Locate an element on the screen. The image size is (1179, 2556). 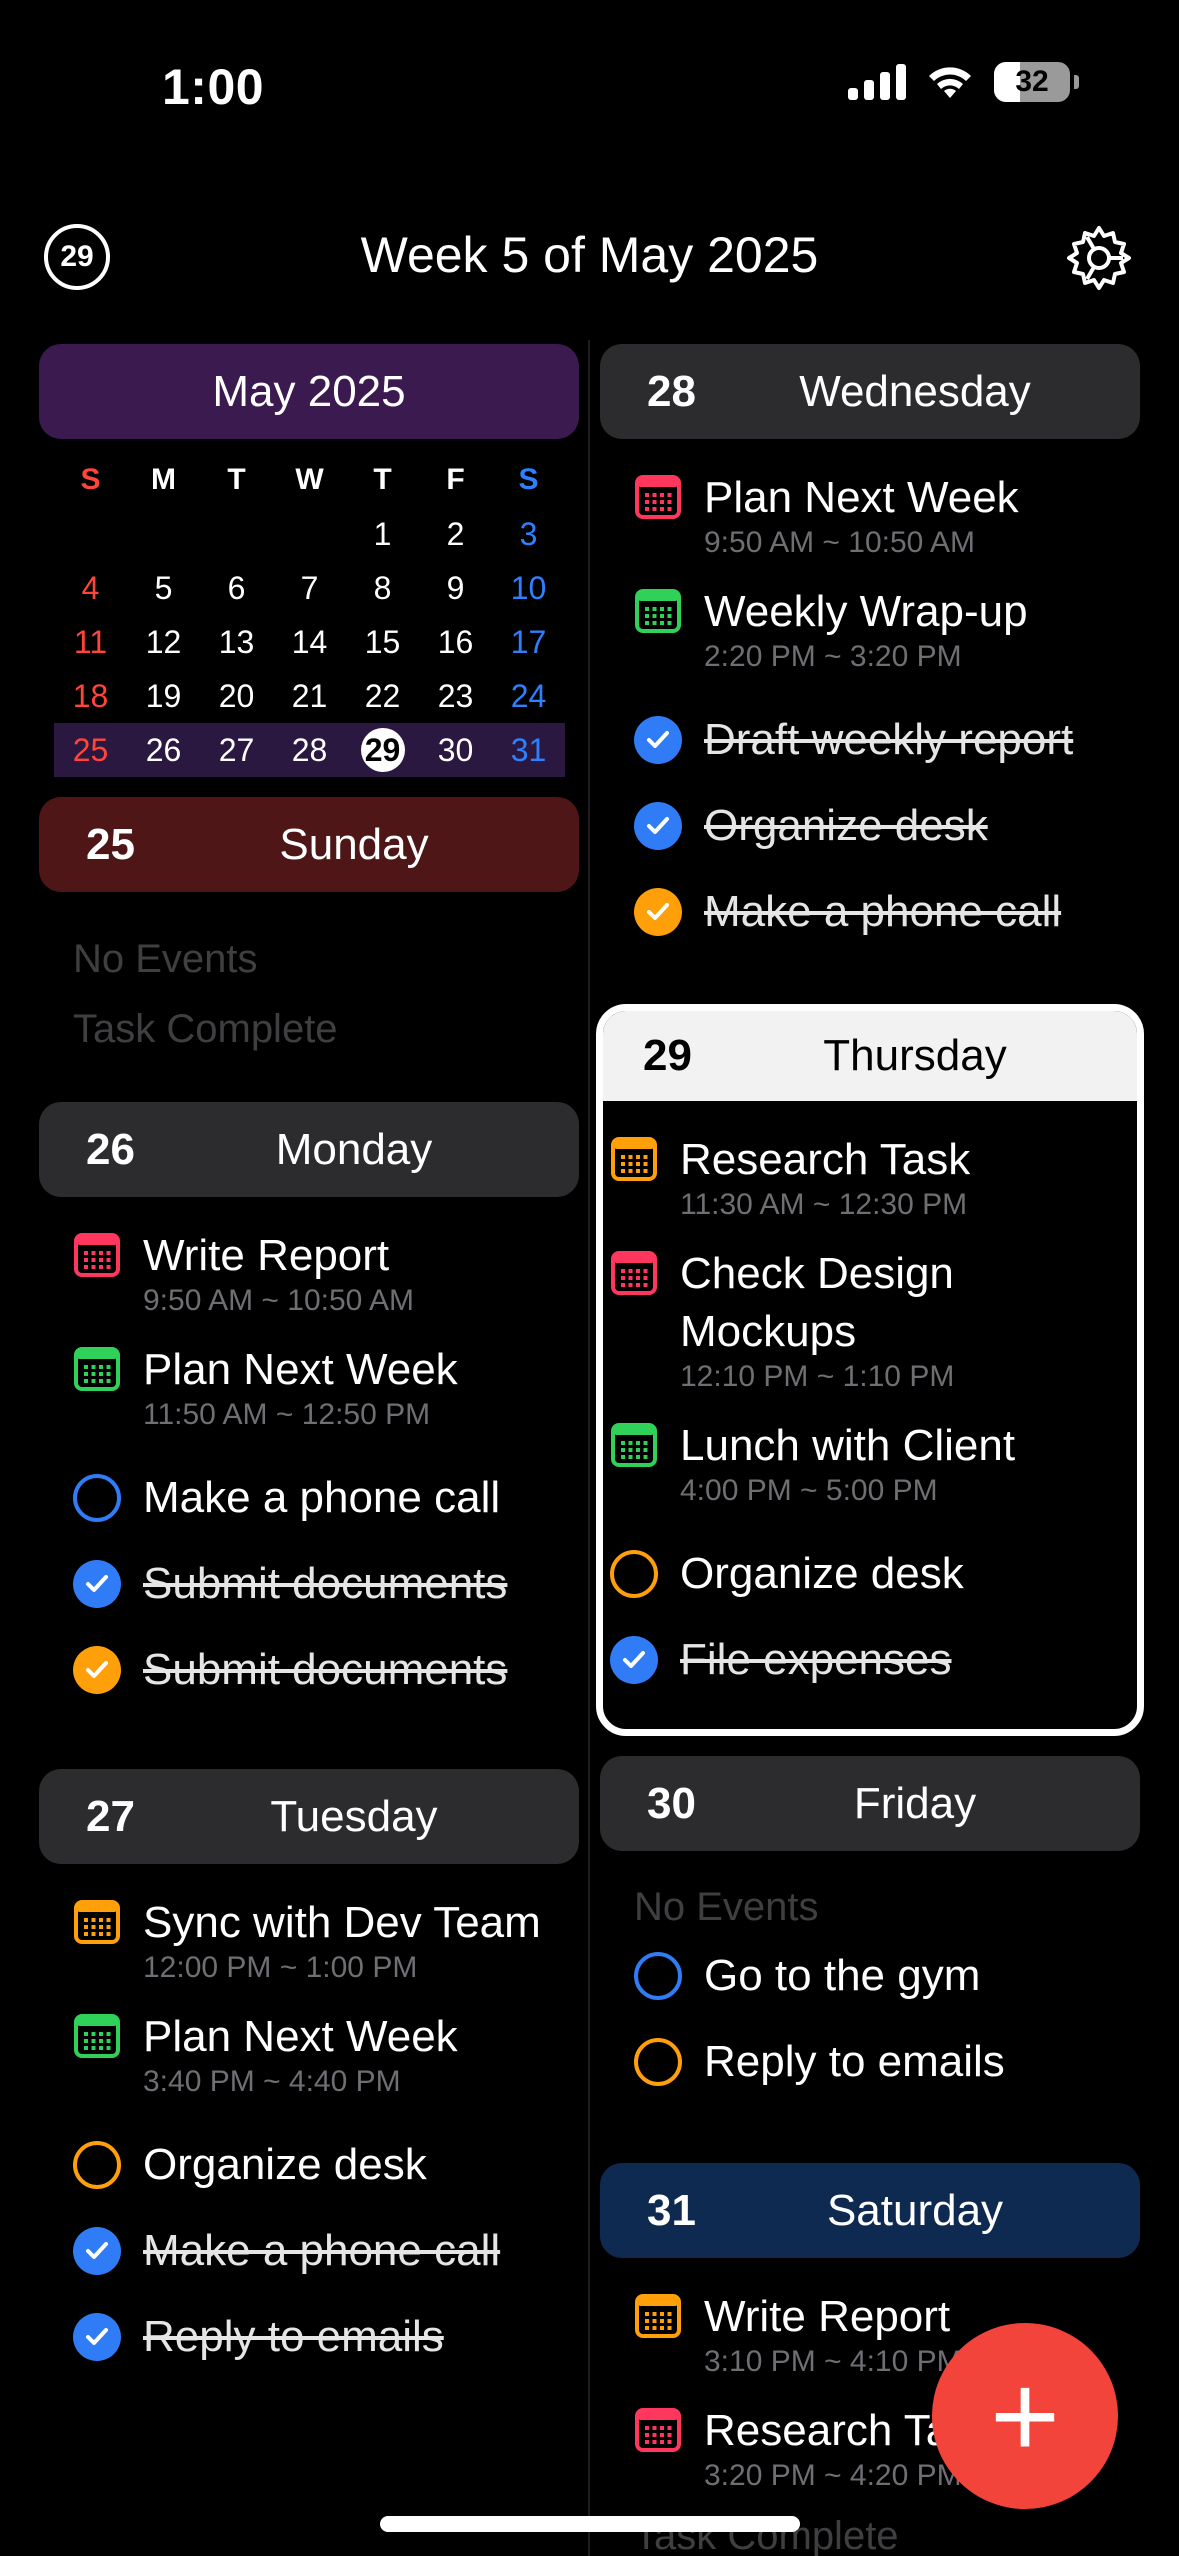
calendar-day: 29 is located at coordinates (382, 750).